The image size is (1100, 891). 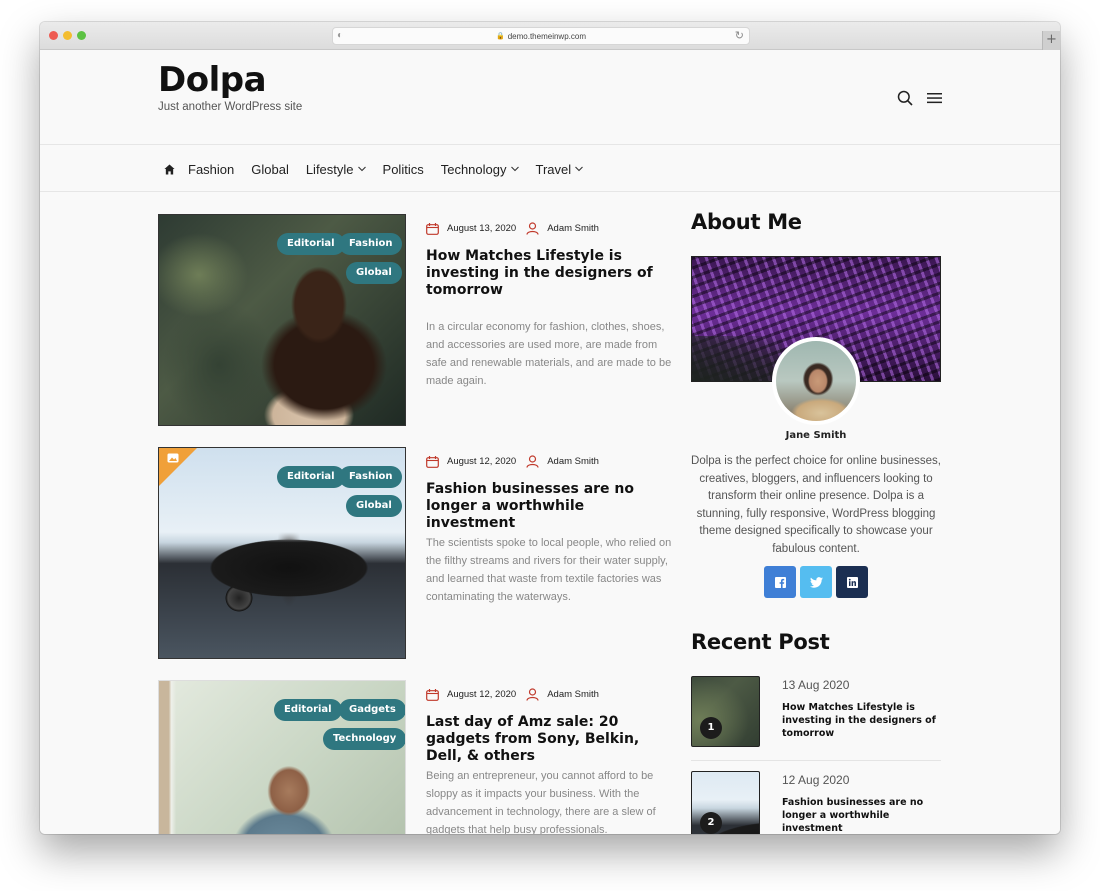 What do you see at coordinates (725, 802) in the screenshot?
I see `recent-post-thumbnail: 2` at bounding box center [725, 802].